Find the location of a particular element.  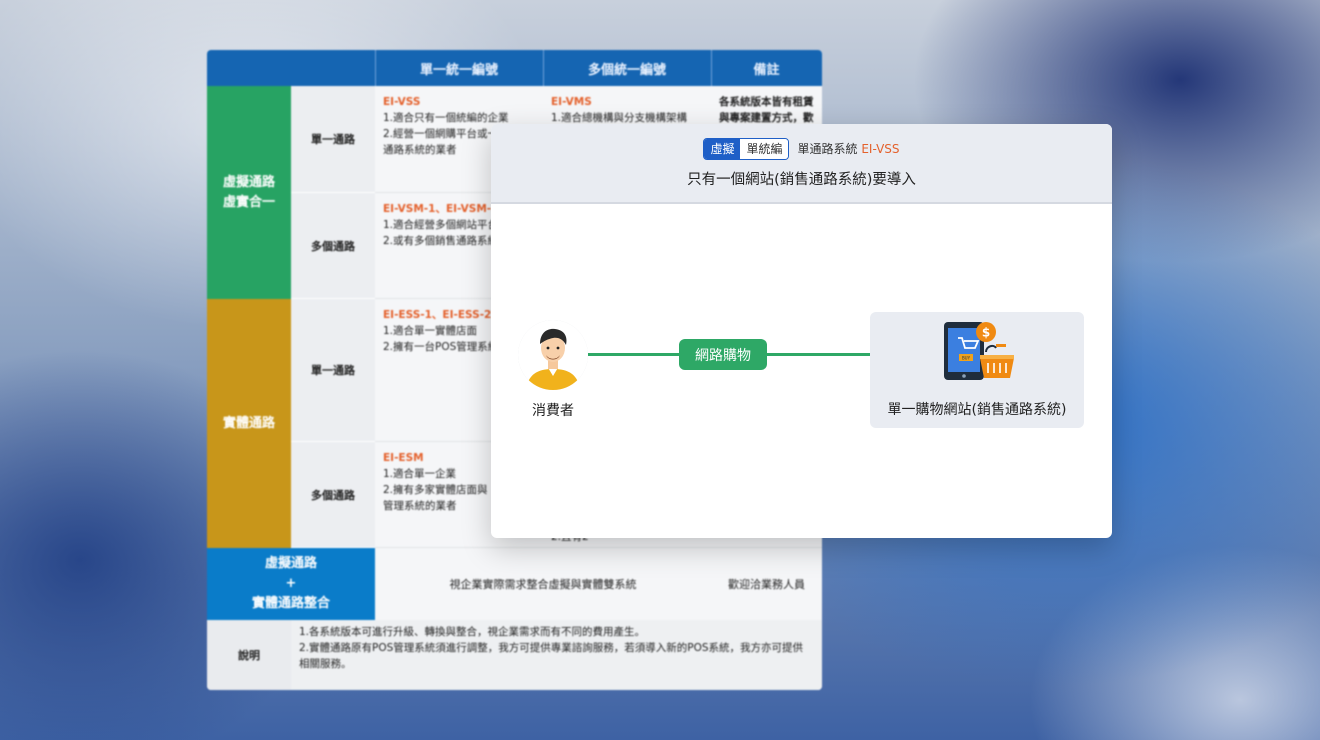

group-note: 說明 is located at coordinates (249, 655).